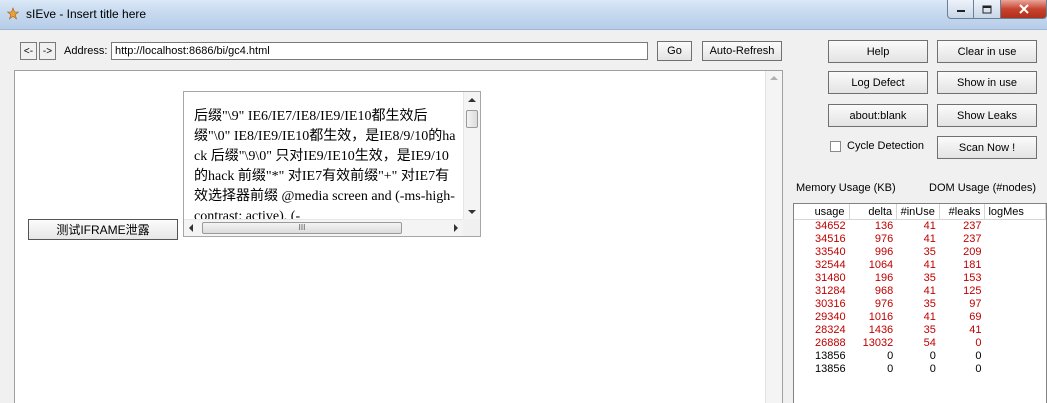  I want to click on checkbox-box, so click(835, 146).